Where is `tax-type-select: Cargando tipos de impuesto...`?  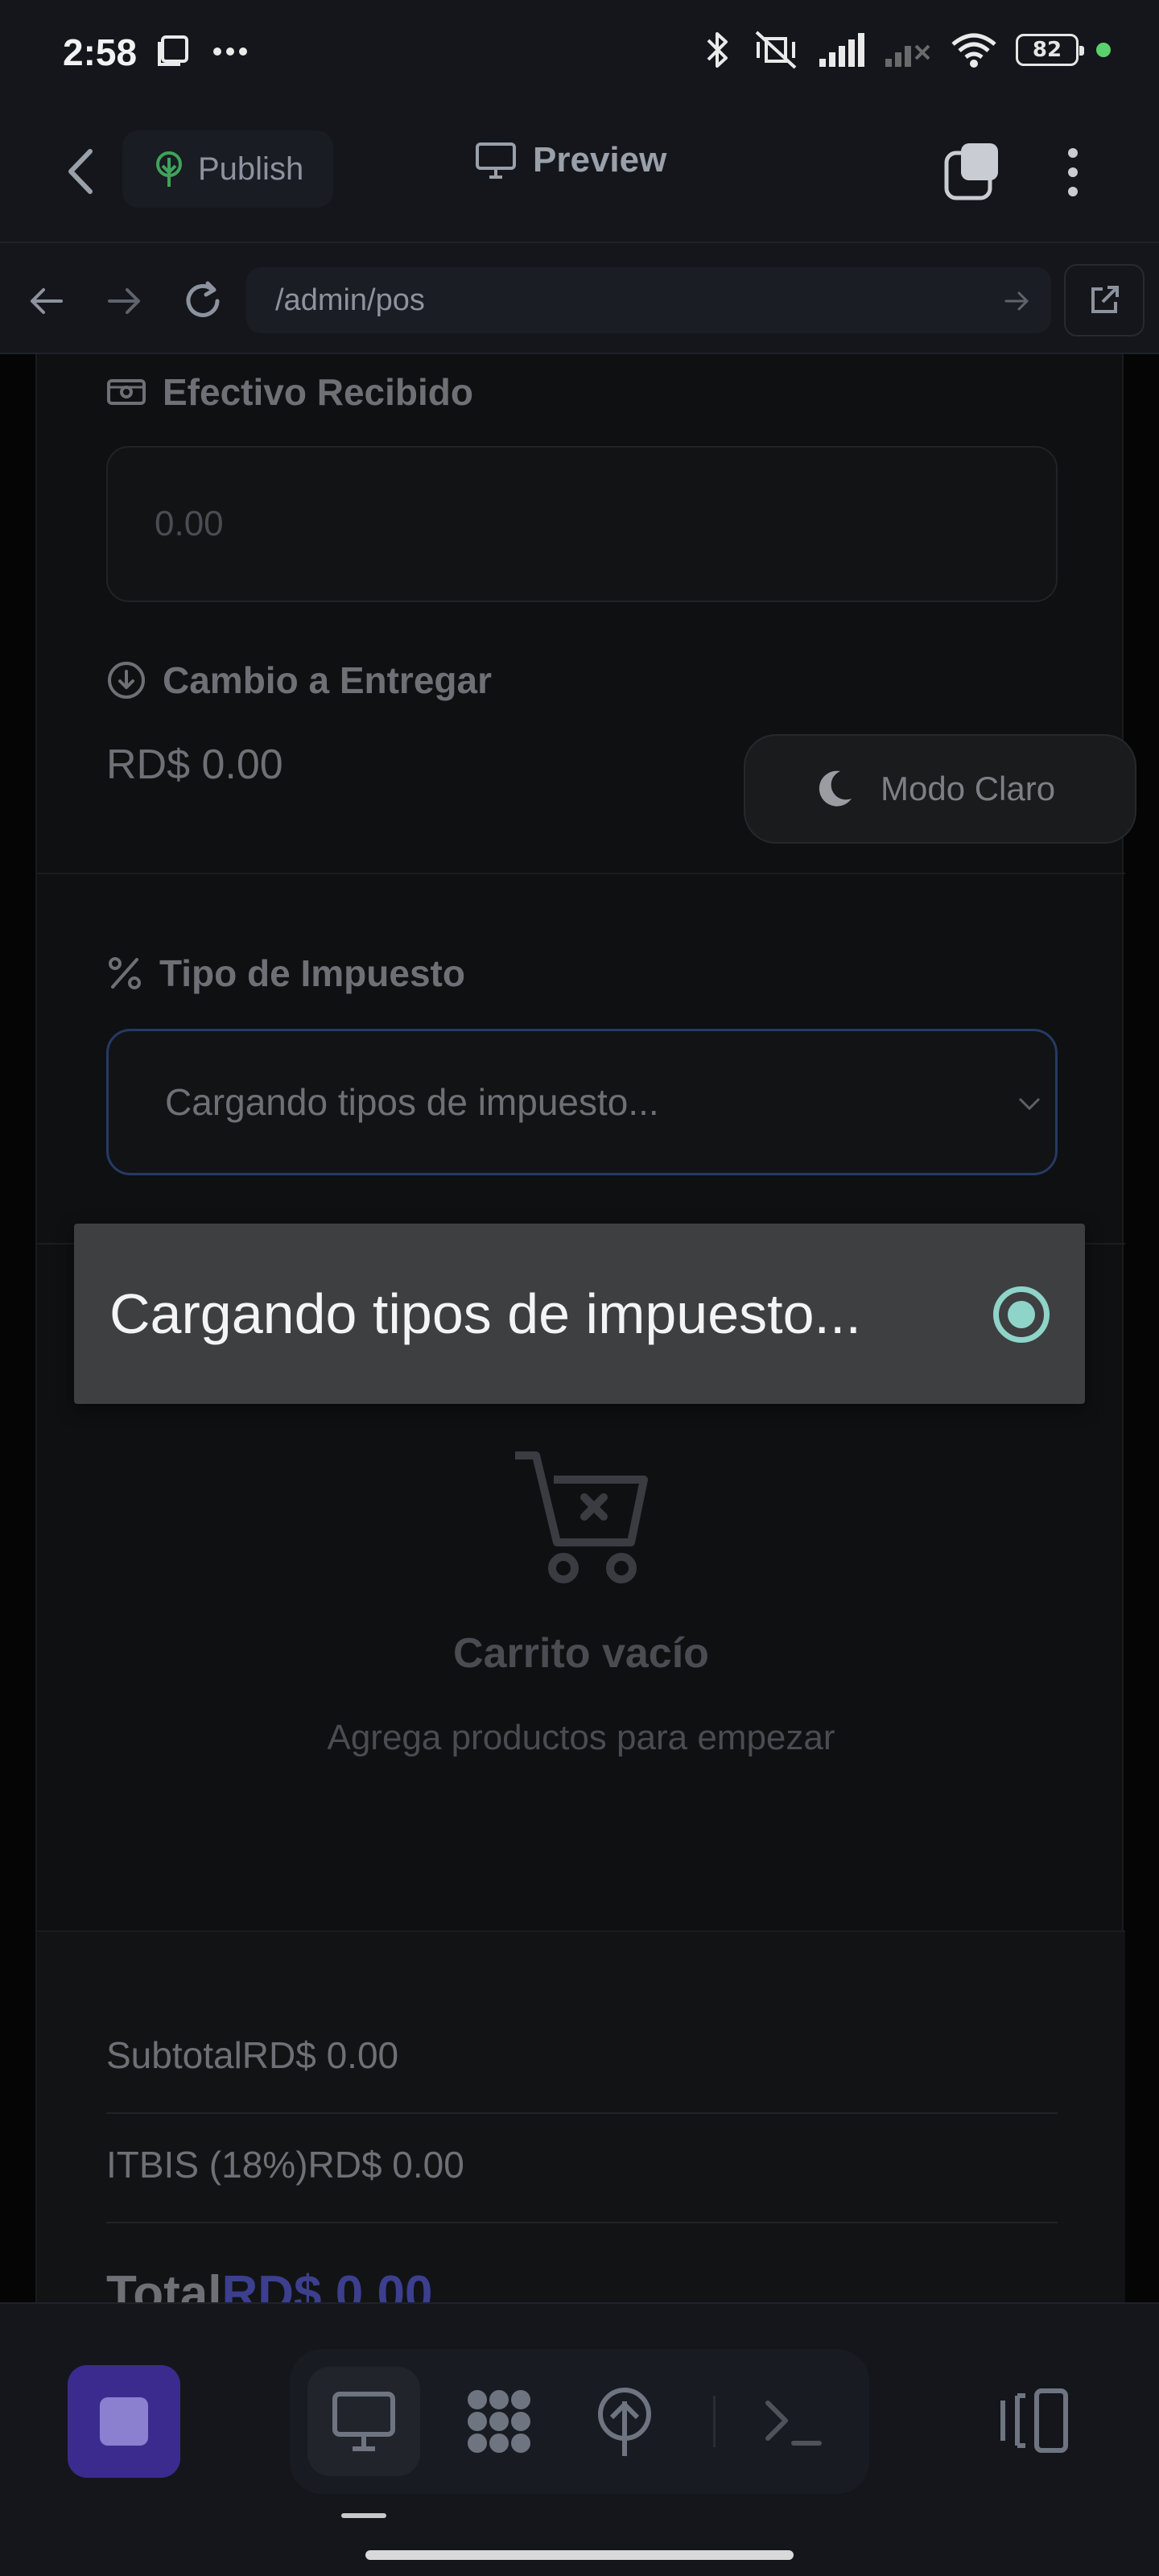 tax-type-select: Cargando tipos de impuesto... is located at coordinates (582, 1102).